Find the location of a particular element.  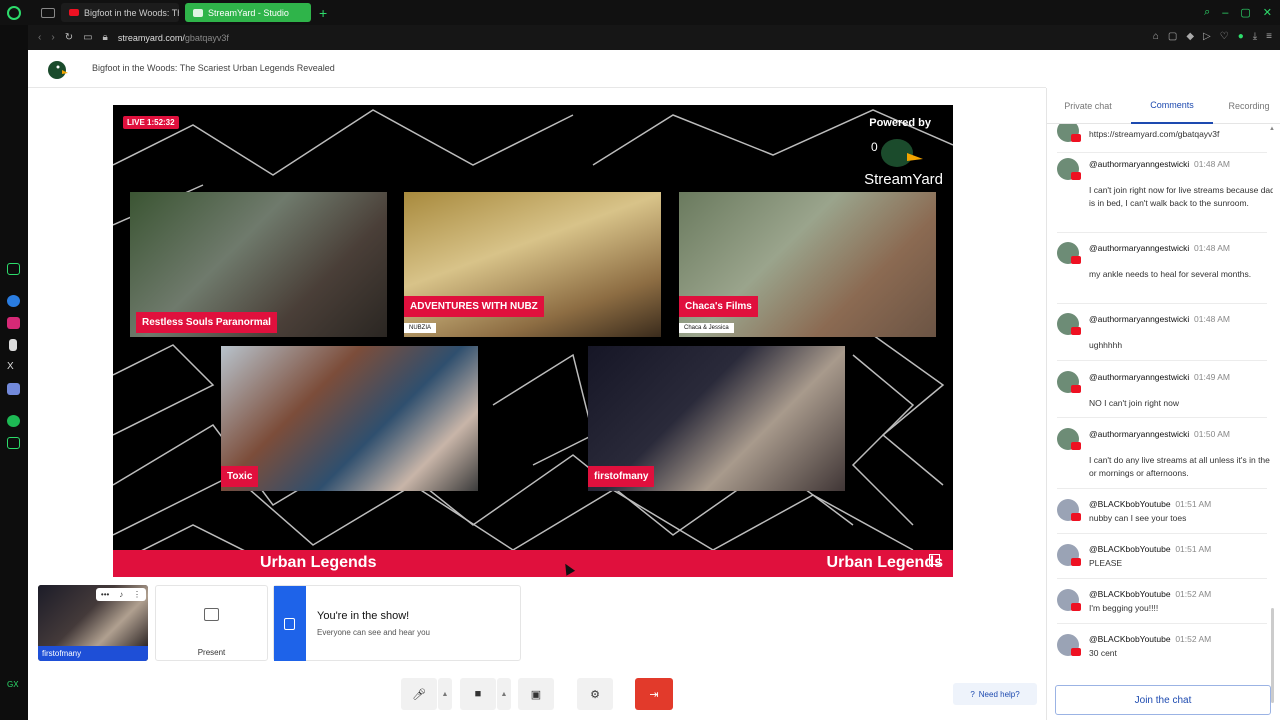

feed-name-tag: Toxic is located at coordinates (240, 476).